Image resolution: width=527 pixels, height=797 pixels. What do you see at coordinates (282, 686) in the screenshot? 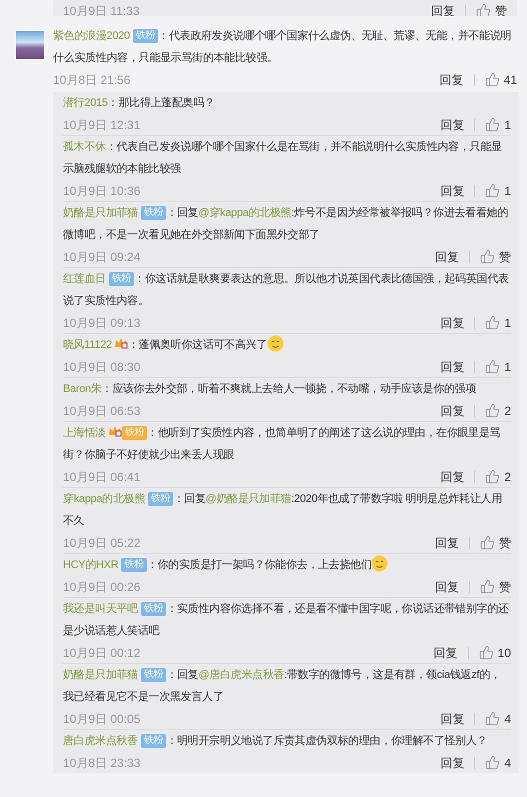
I see `comment-text: 奶酪是只加菲猫 铁粉 ：回复@唐白虎米点秋香:带数字的微博号，这是有群，领cia钱返zf的，我已经看见它不是一次黑发言人了` at bounding box center [282, 686].